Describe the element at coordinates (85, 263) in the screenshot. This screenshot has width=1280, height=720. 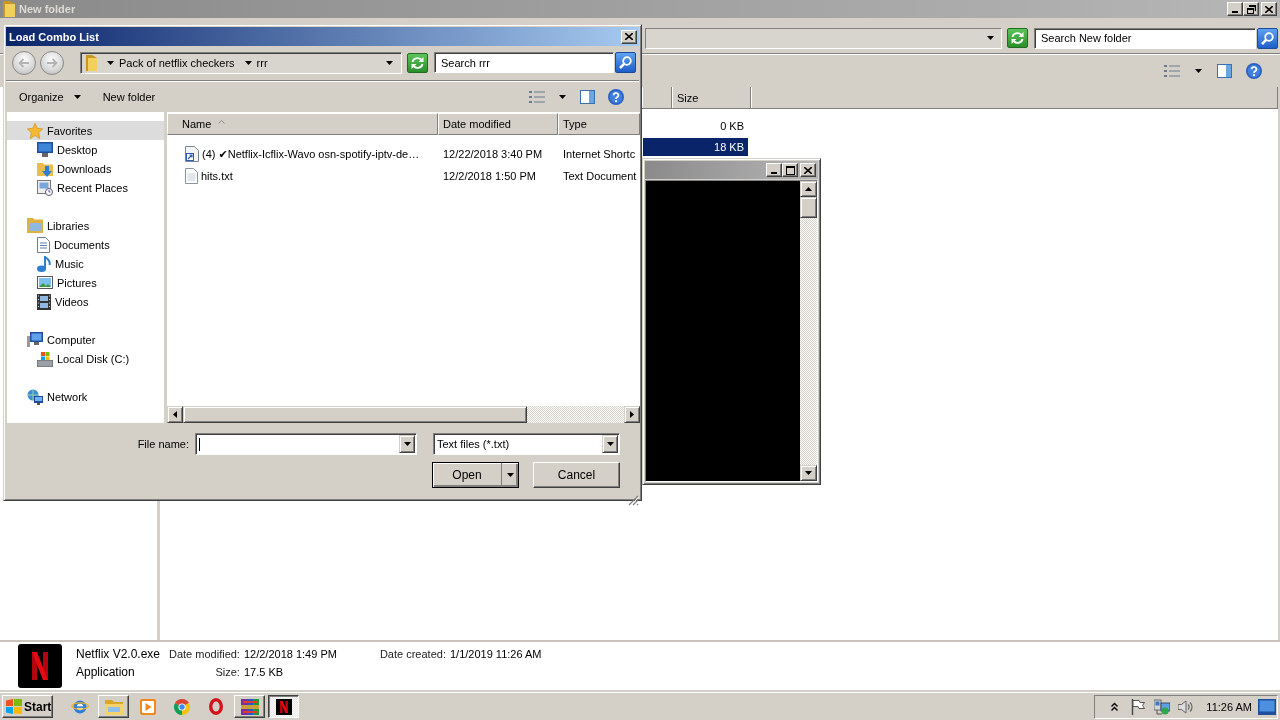
I see `nav-item: Music` at that location.